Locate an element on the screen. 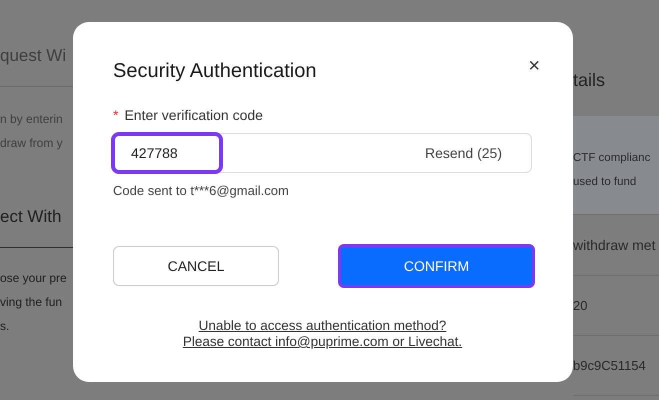 Image resolution: width=659 pixels, height=400 pixels. help-link: Unable to access authentication method? is located at coordinates (322, 325).